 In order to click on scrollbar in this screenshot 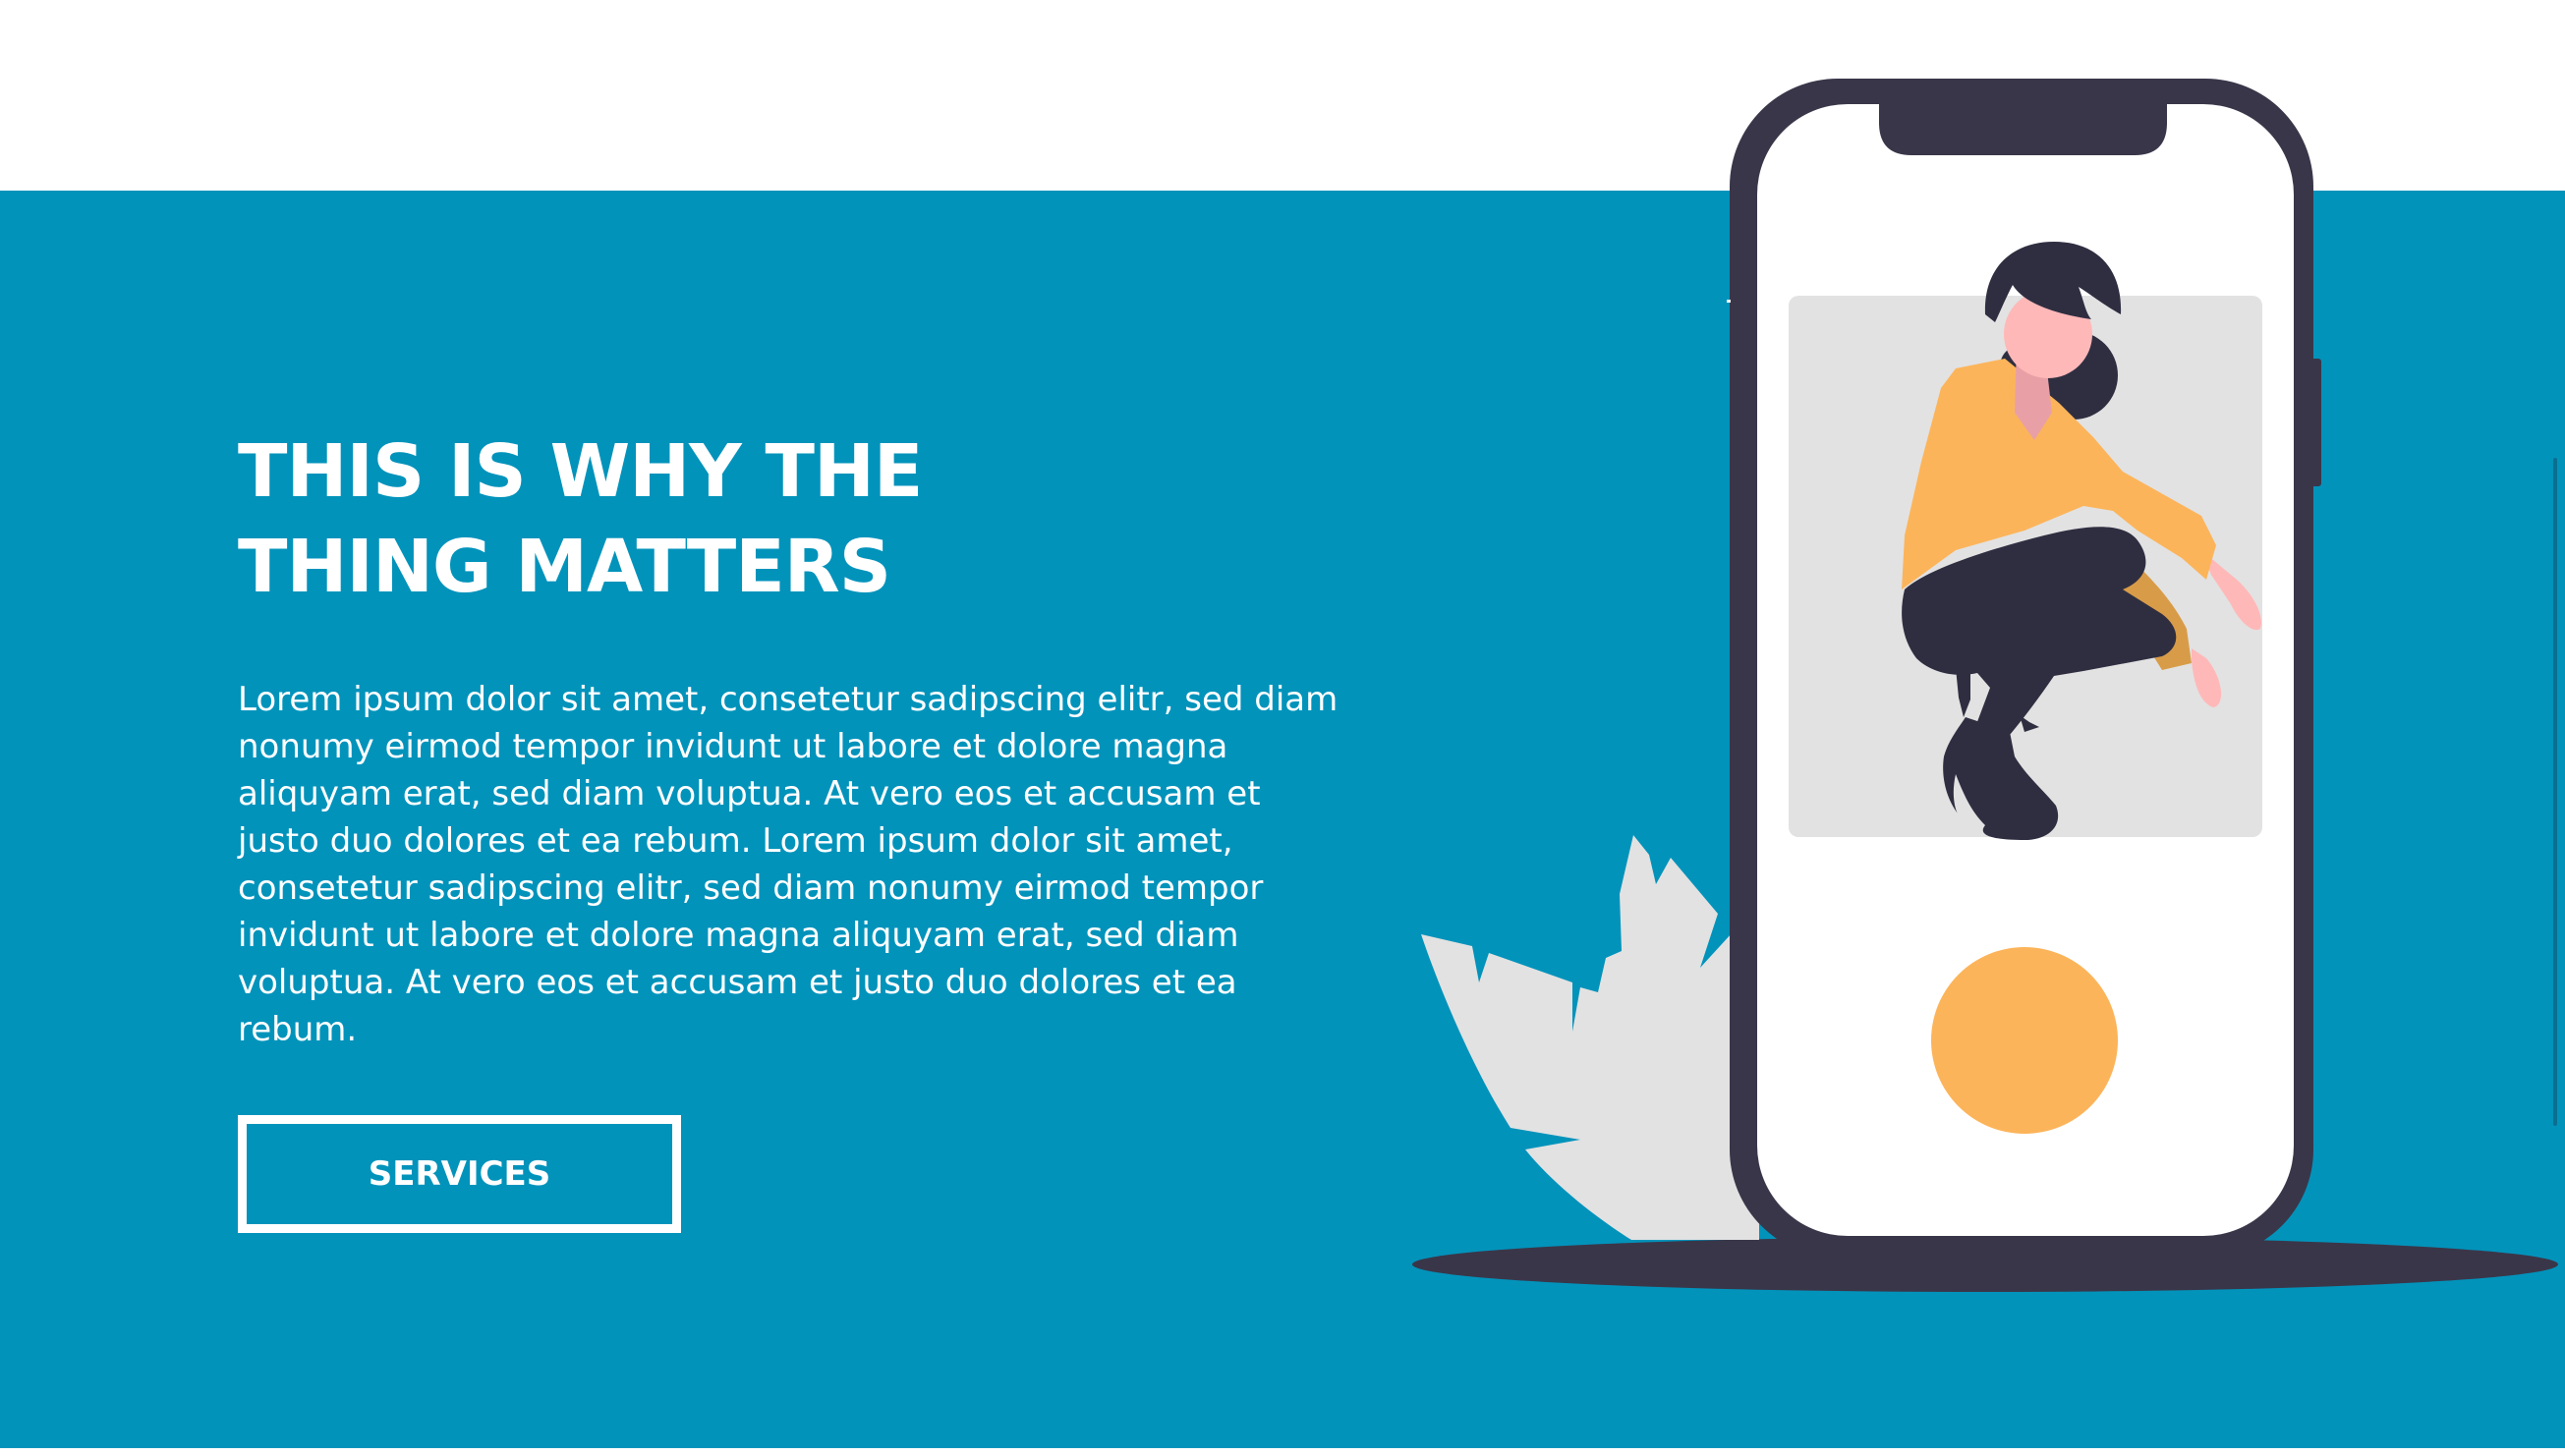, I will do `click(2555, 792)`.